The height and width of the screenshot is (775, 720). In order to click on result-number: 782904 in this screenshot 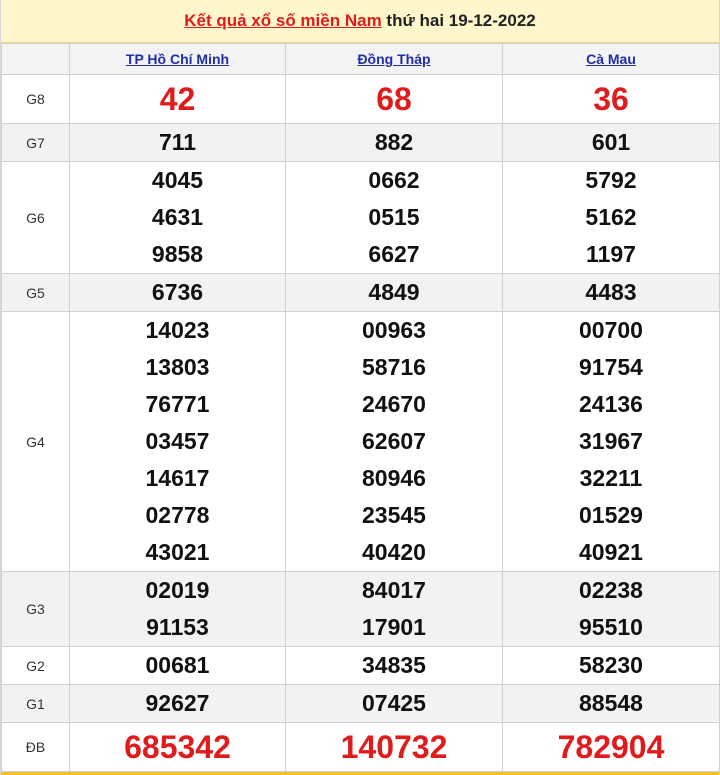, I will do `click(611, 747)`.